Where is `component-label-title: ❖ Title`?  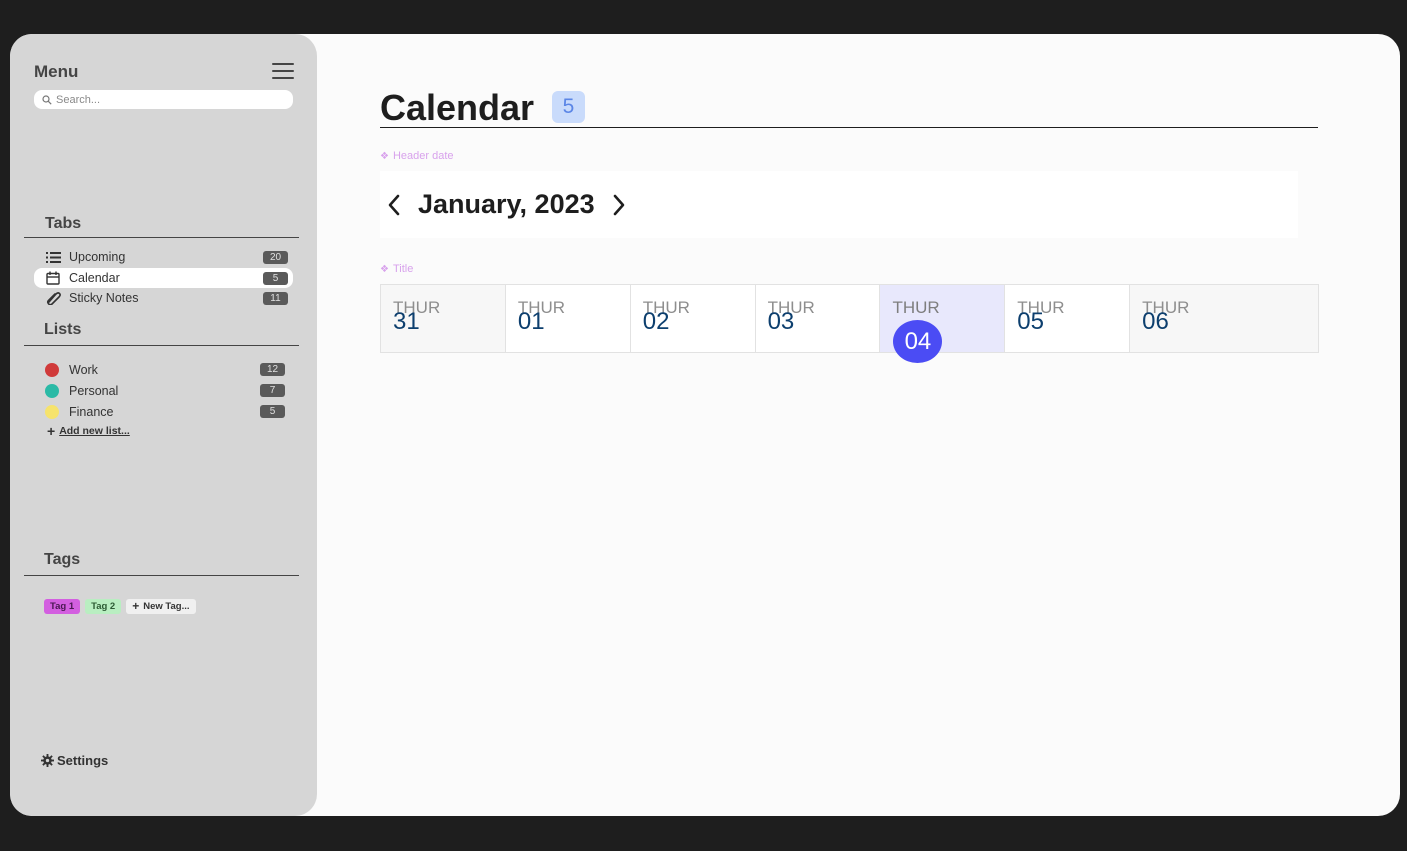
component-label-title: ❖ Title is located at coordinates (396, 269).